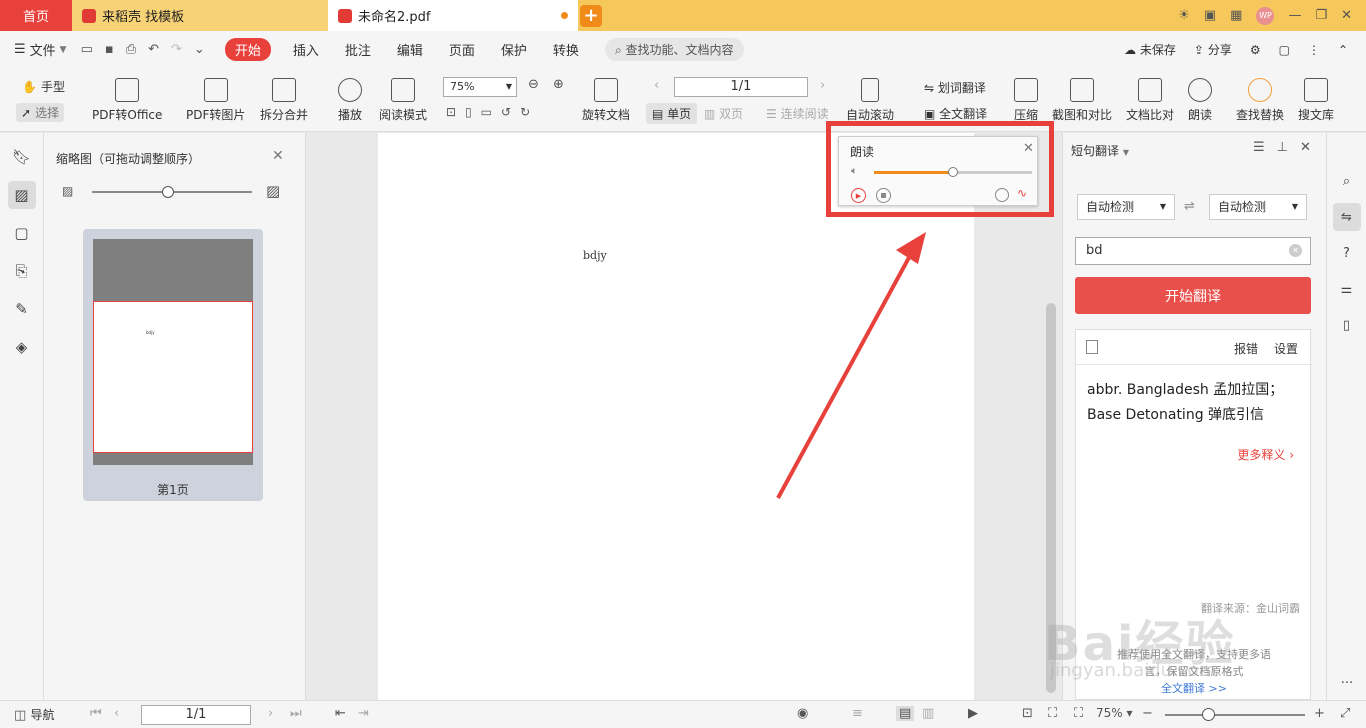  Describe the element at coordinates (1133, 670) in the screenshot. I see `watermark-url: jingyan.baidu.com` at that location.